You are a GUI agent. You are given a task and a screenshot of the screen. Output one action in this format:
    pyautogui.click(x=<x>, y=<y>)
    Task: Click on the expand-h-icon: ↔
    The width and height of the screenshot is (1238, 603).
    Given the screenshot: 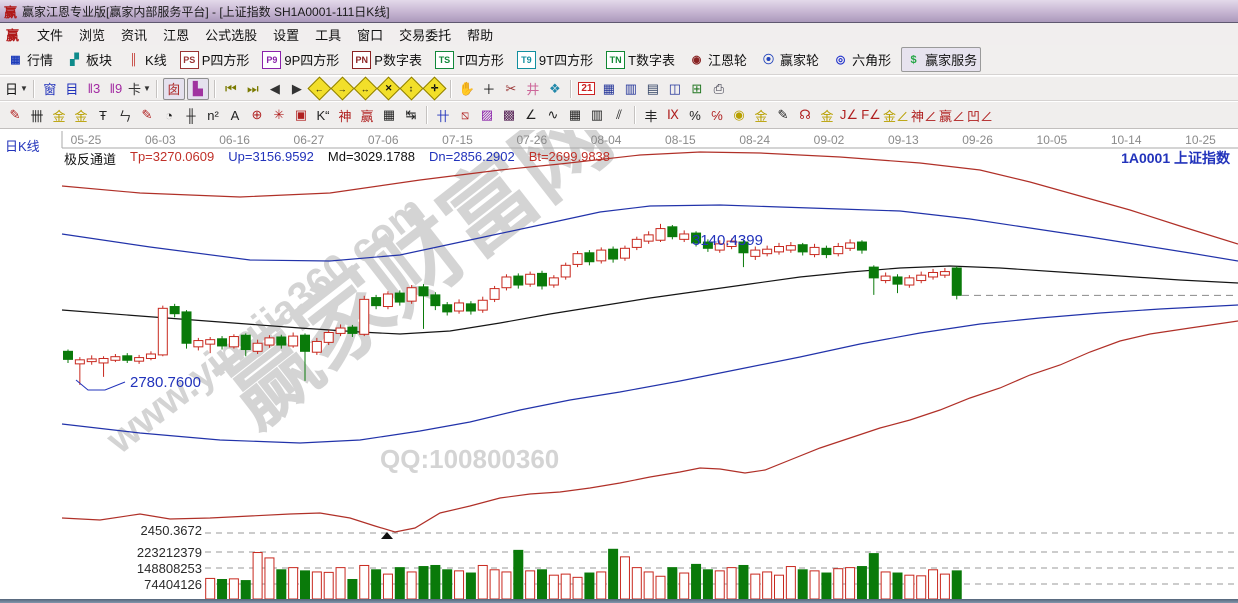 What is the action you would take?
    pyautogui.click(x=365, y=88)
    